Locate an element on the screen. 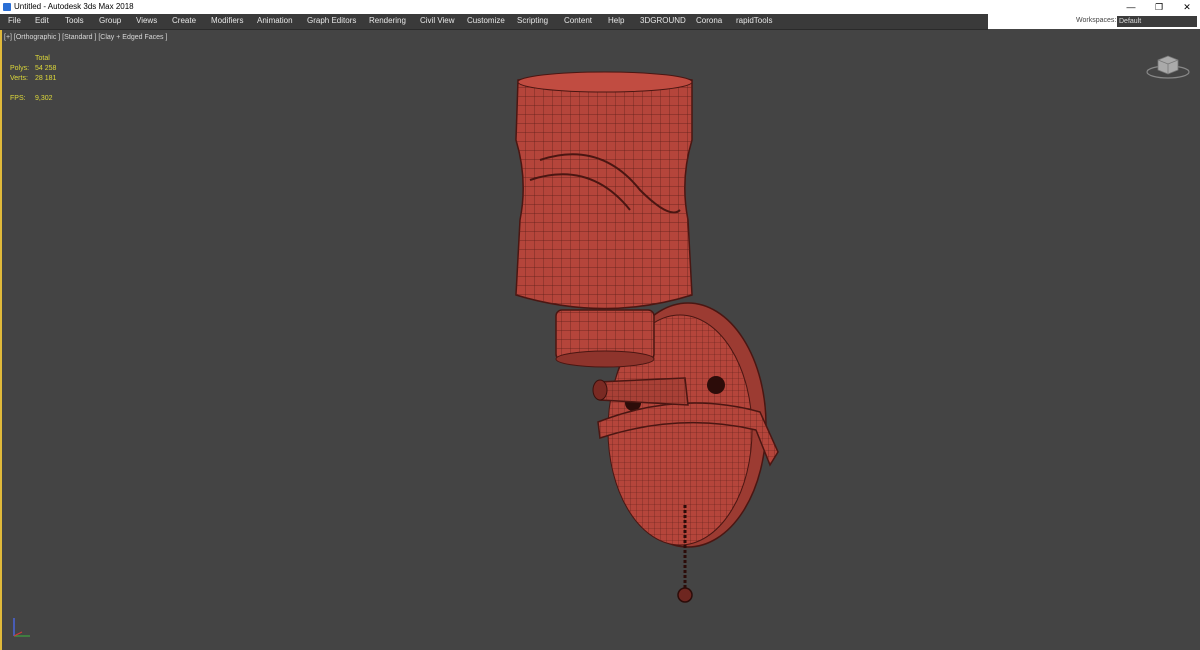 Image resolution: width=1200 pixels, height=650 pixels. menu-edit: Edit is located at coordinates (42, 20).